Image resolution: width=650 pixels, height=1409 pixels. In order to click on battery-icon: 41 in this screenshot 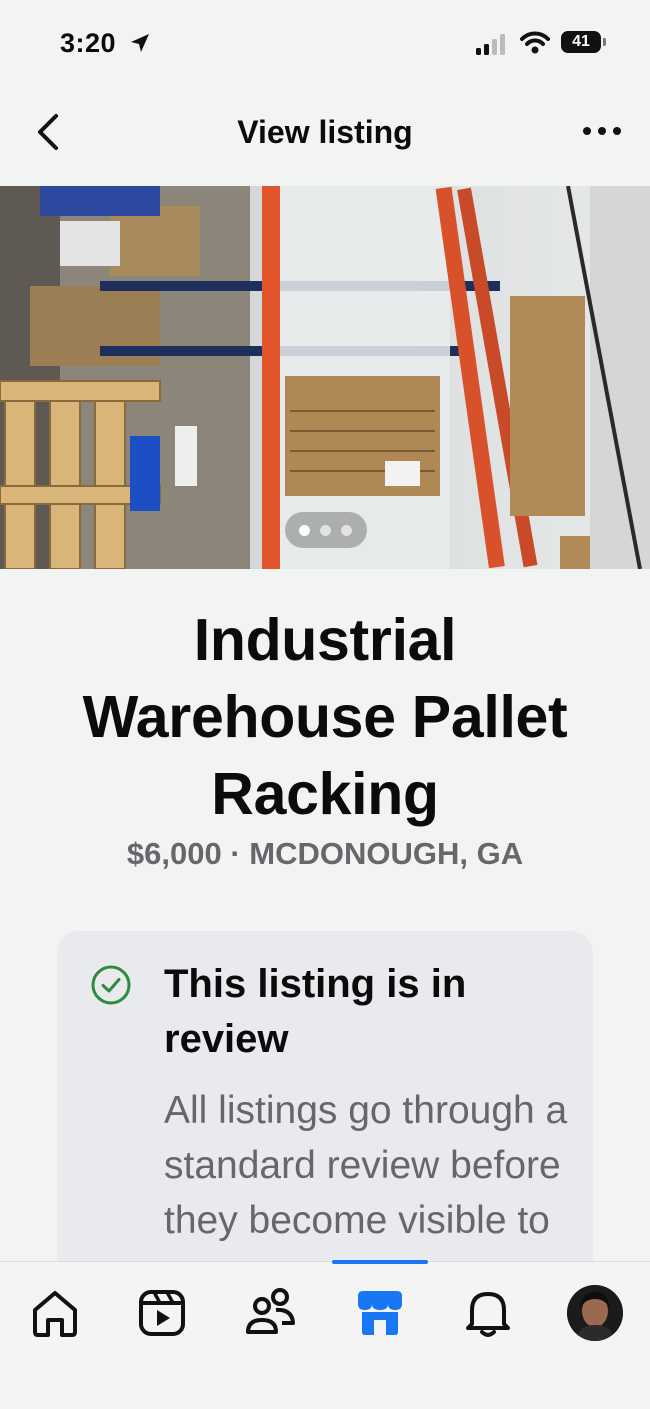, I will do `click(581, 42)`.